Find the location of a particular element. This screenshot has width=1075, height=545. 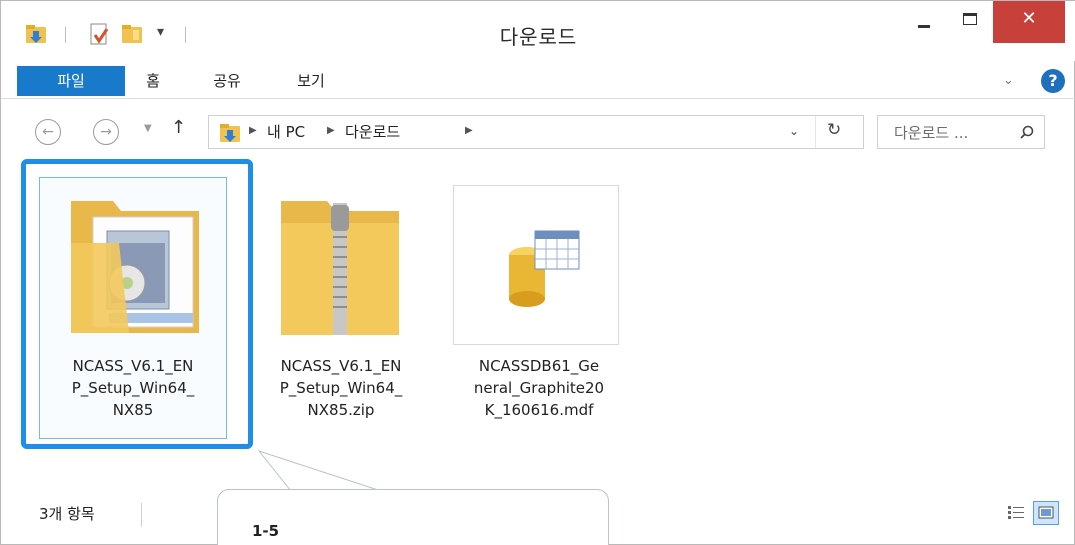

close-icon: ✕ is located at coordinates (1029, 18).